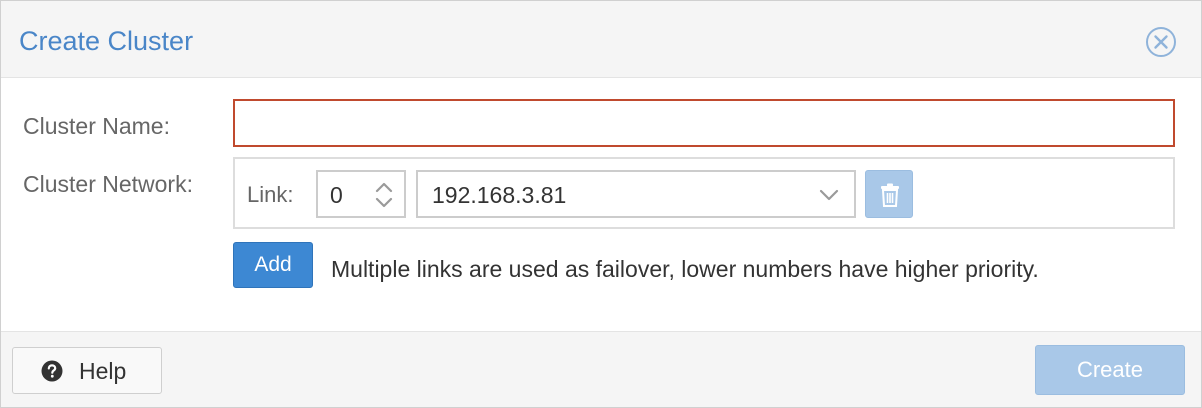  I want to click on cluster-network-links: Link: 0 192.168.3.81, so click(704, 193).